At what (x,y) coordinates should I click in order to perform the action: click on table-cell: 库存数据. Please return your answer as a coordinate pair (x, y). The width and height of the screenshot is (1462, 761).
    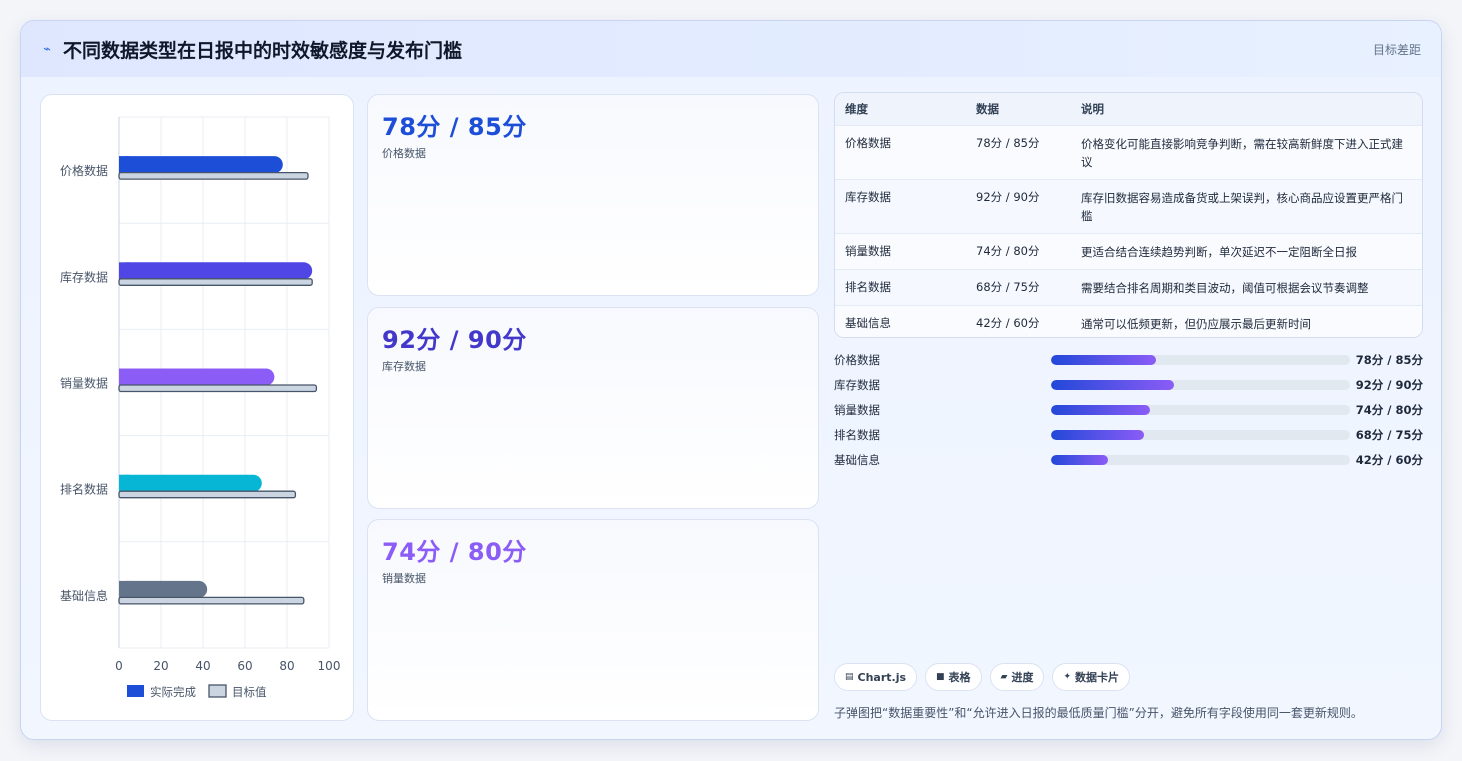
    Looking at the image, I should click on (868, 197).